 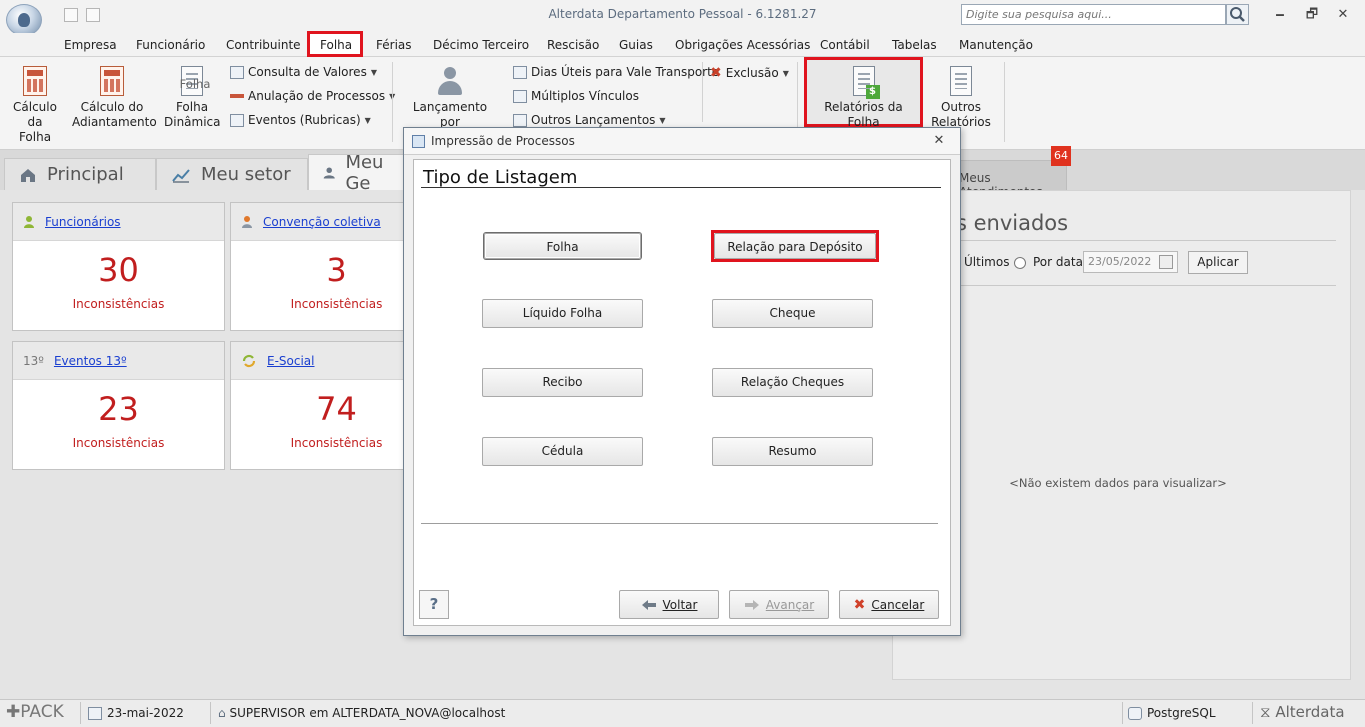 I want to click on card-label: Inconsistências, so click(x=118, y=443).